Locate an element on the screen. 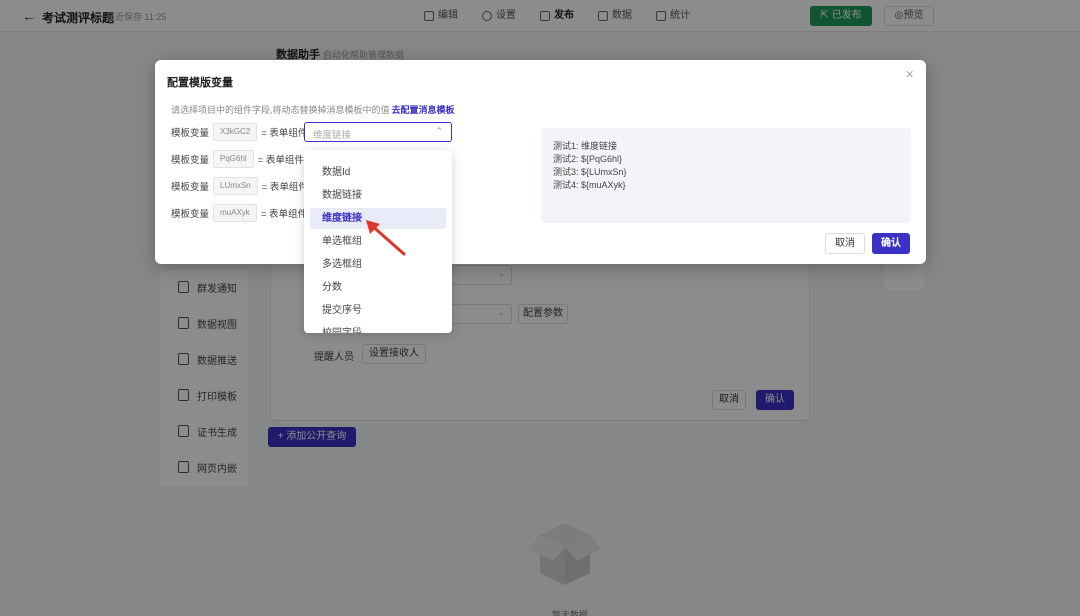  dropdown-option: 校园字段 is located at coordinates (378, 328).